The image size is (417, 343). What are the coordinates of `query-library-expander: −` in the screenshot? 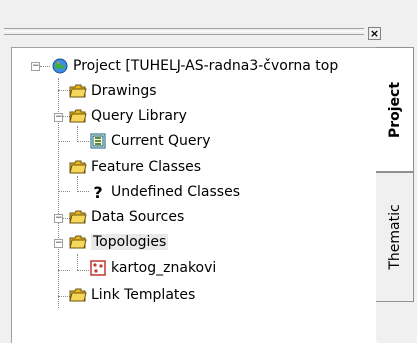 It's located at (58, 117).